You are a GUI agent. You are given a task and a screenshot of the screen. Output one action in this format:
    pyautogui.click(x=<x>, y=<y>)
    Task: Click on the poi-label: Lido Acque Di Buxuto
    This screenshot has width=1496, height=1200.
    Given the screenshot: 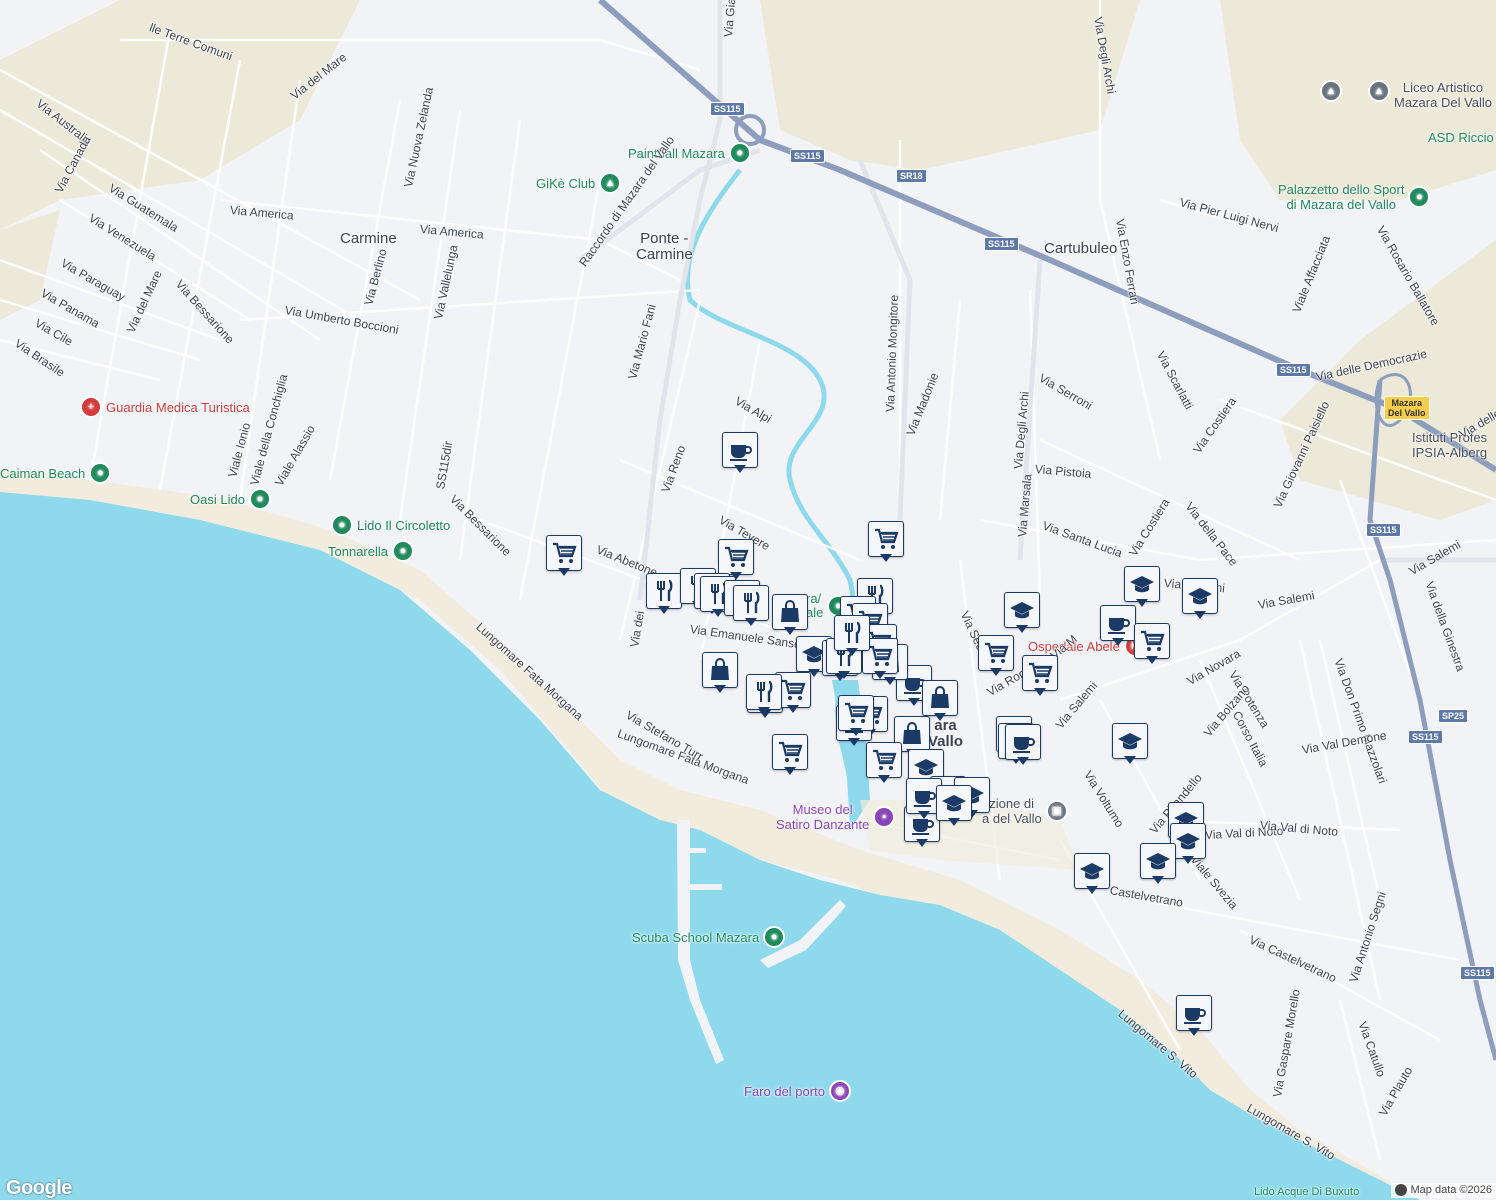 What is the action you would take?
    pyautogui.click(x=1307, y=1192)
    